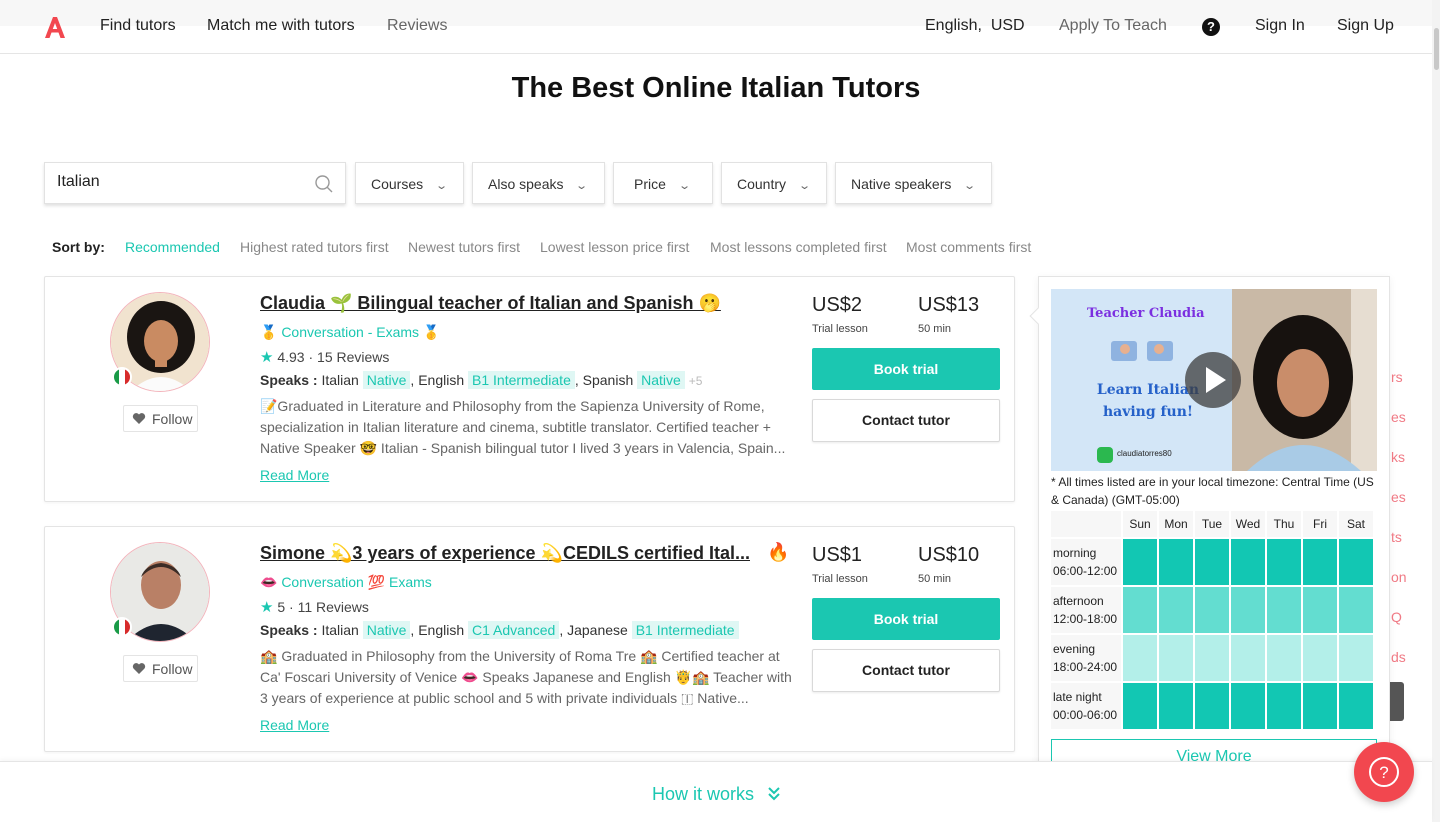  Describe the element at coordinates (1436, 411) in the screenshot. I see `page-scrollbar` at that location.